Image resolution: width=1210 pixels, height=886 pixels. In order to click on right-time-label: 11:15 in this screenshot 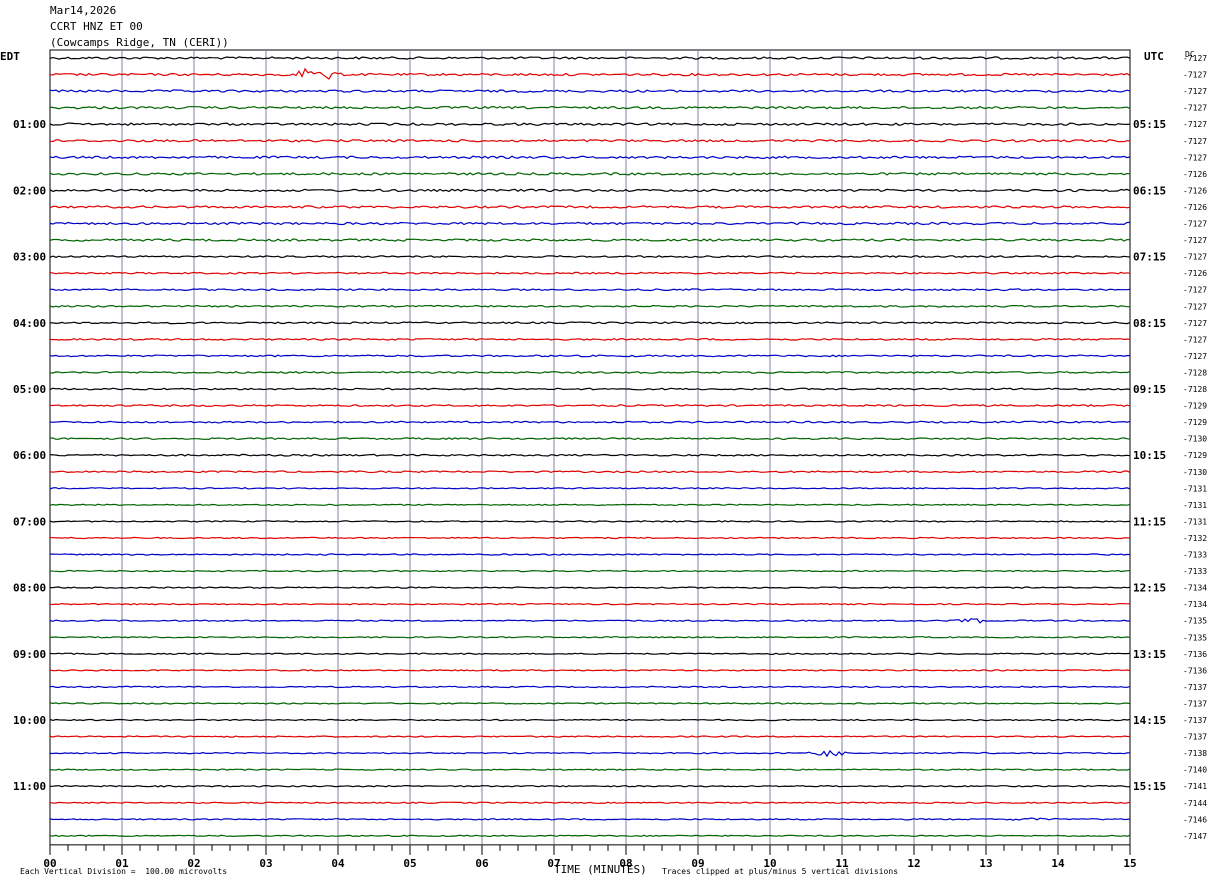, I will do `click(1149, 521)`.